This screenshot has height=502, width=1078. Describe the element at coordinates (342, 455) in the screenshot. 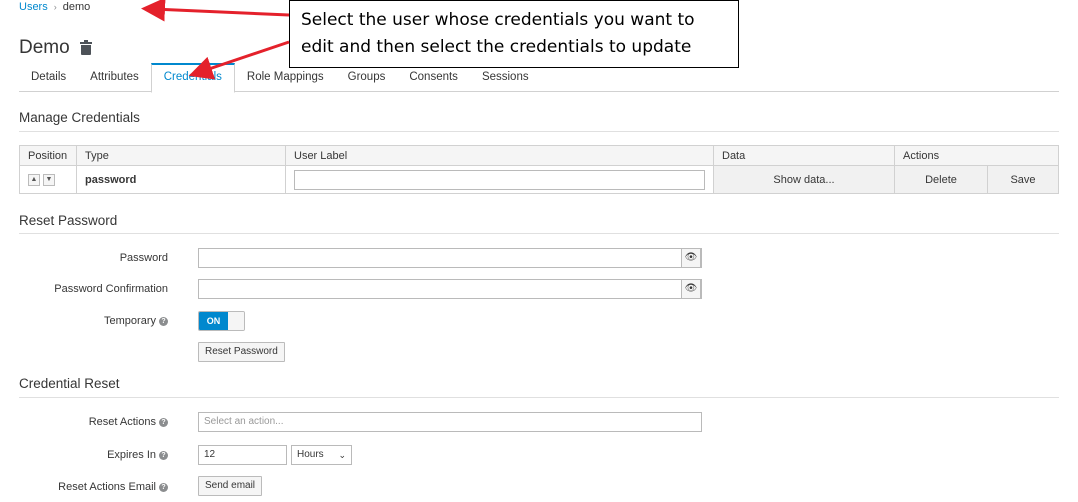

I see `chevron-down-icon: ⌄` at that location.